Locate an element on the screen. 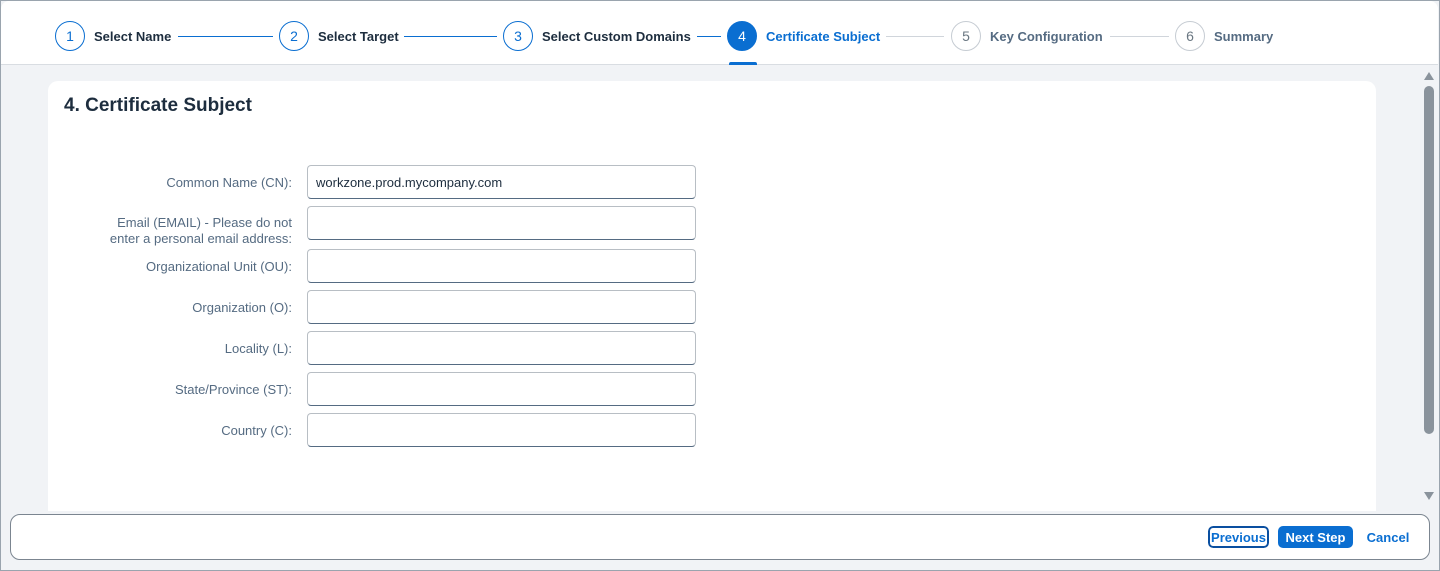 The height and width of the screenshot is (571, 1440). organizational-unit-row: Organizational Unit (OU): is located at coordinates (380, 266).